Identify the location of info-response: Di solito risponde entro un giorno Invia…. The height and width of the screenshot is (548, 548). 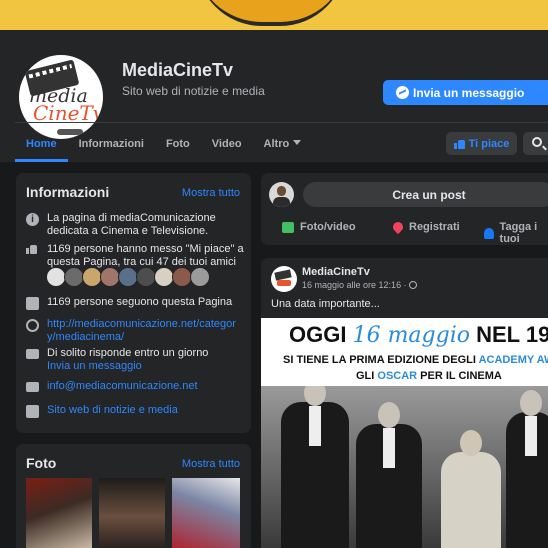
(127, 360).